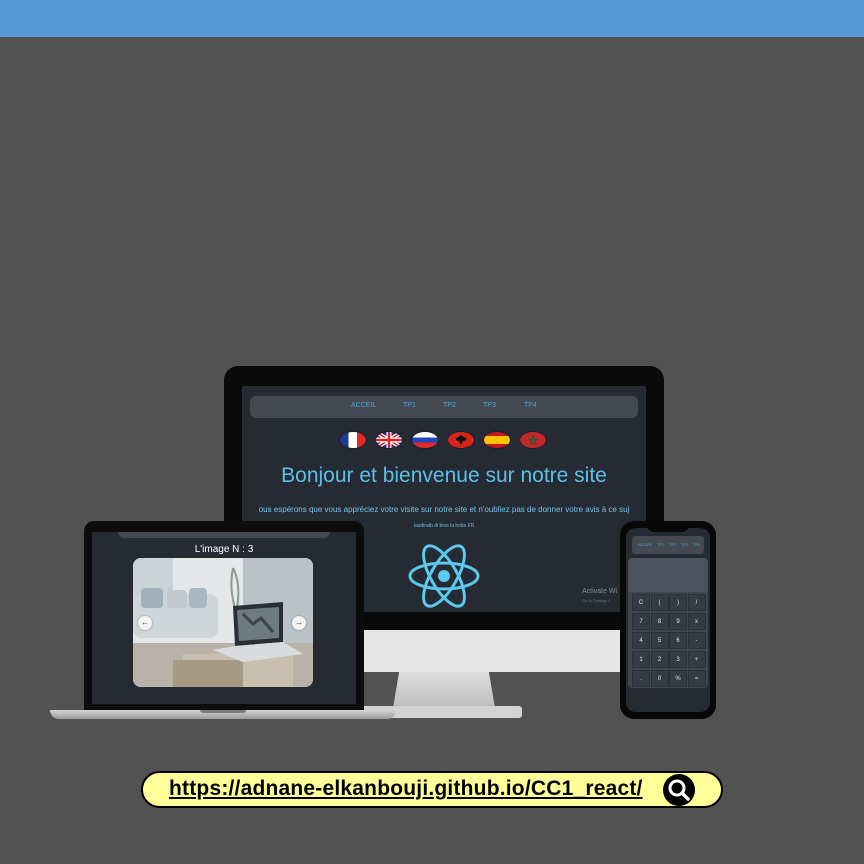 The height and width of the screenshot is (864, 864). I want to click on monitor-stand-neck, so click(444, 690).